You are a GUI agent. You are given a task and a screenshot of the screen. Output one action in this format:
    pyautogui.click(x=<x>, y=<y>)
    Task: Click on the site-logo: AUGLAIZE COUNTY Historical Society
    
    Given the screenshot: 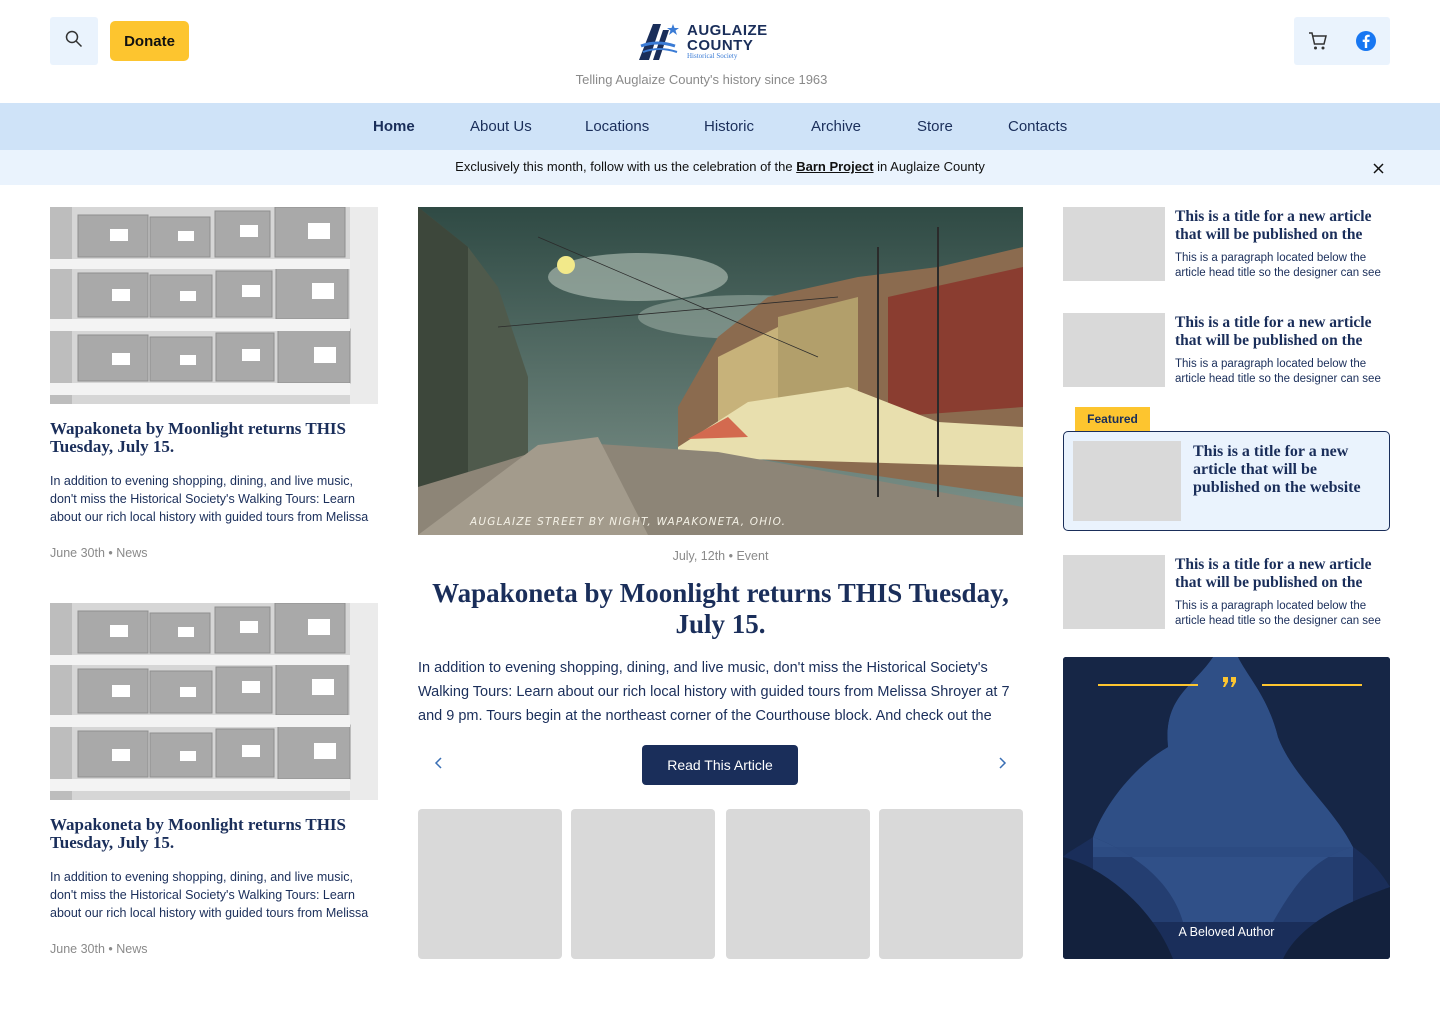 What is the action you would take?
    pyautogui.click(x=707, y=41)
    